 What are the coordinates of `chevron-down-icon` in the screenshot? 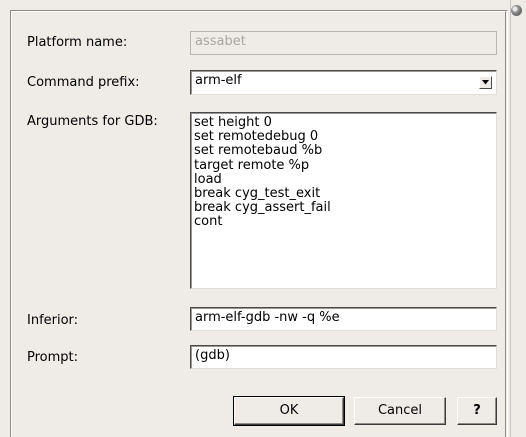 It's located at (485, 82).